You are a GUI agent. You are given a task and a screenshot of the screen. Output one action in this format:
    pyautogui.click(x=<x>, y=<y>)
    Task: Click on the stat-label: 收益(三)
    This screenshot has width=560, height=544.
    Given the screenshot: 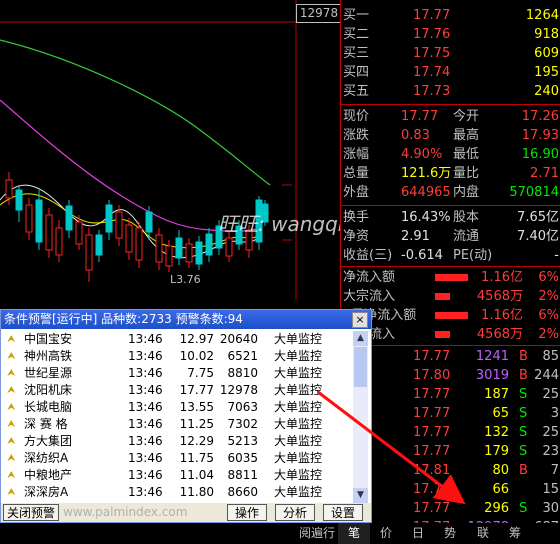 What is the action you would take?
    pyautogui.click(x=368, y=255)
    